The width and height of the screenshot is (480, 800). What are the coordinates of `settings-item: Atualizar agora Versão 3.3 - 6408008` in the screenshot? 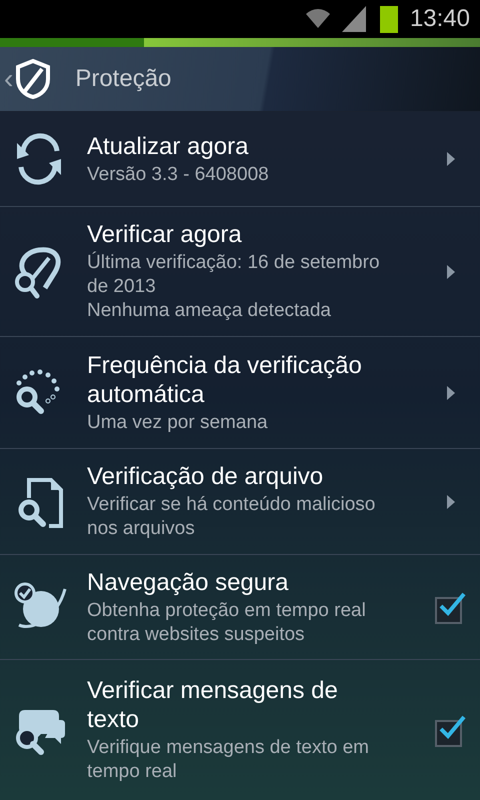 It's located at (240, 159).